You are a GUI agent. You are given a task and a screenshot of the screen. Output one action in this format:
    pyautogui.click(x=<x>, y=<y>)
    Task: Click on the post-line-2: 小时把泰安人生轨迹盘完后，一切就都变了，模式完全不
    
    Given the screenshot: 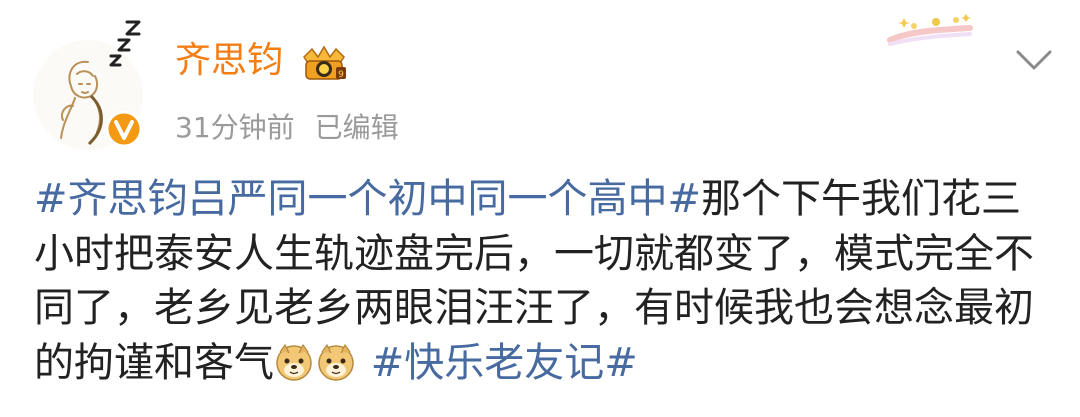 What is the action you would take?
    pyautogui.click(x=534, y=253)
    